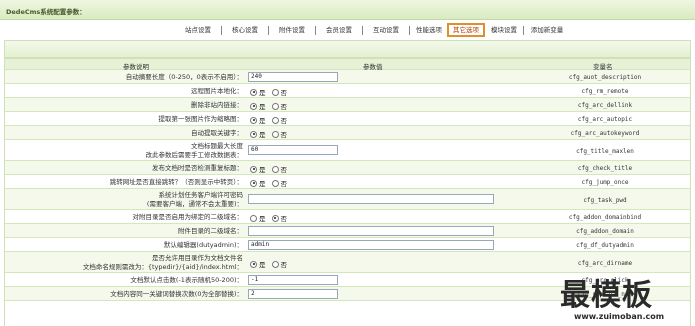  I want to click on row-key: cfg_df_dutyadmin, so click(605, 245).